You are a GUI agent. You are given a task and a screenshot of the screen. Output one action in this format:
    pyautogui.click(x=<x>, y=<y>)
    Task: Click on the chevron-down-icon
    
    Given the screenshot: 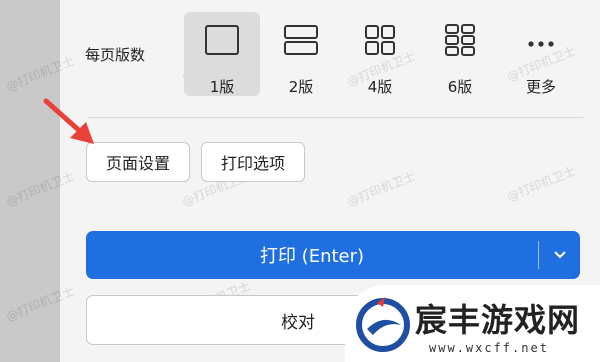 What is the action you would take?
    pyautogui.click(x=559, y=255)
    